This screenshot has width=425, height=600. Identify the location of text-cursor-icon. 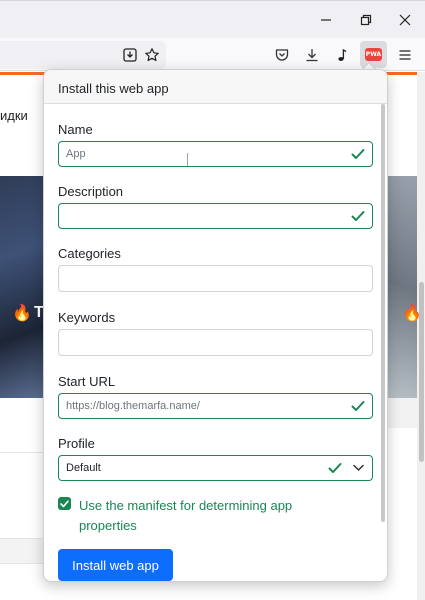
(189, 159).